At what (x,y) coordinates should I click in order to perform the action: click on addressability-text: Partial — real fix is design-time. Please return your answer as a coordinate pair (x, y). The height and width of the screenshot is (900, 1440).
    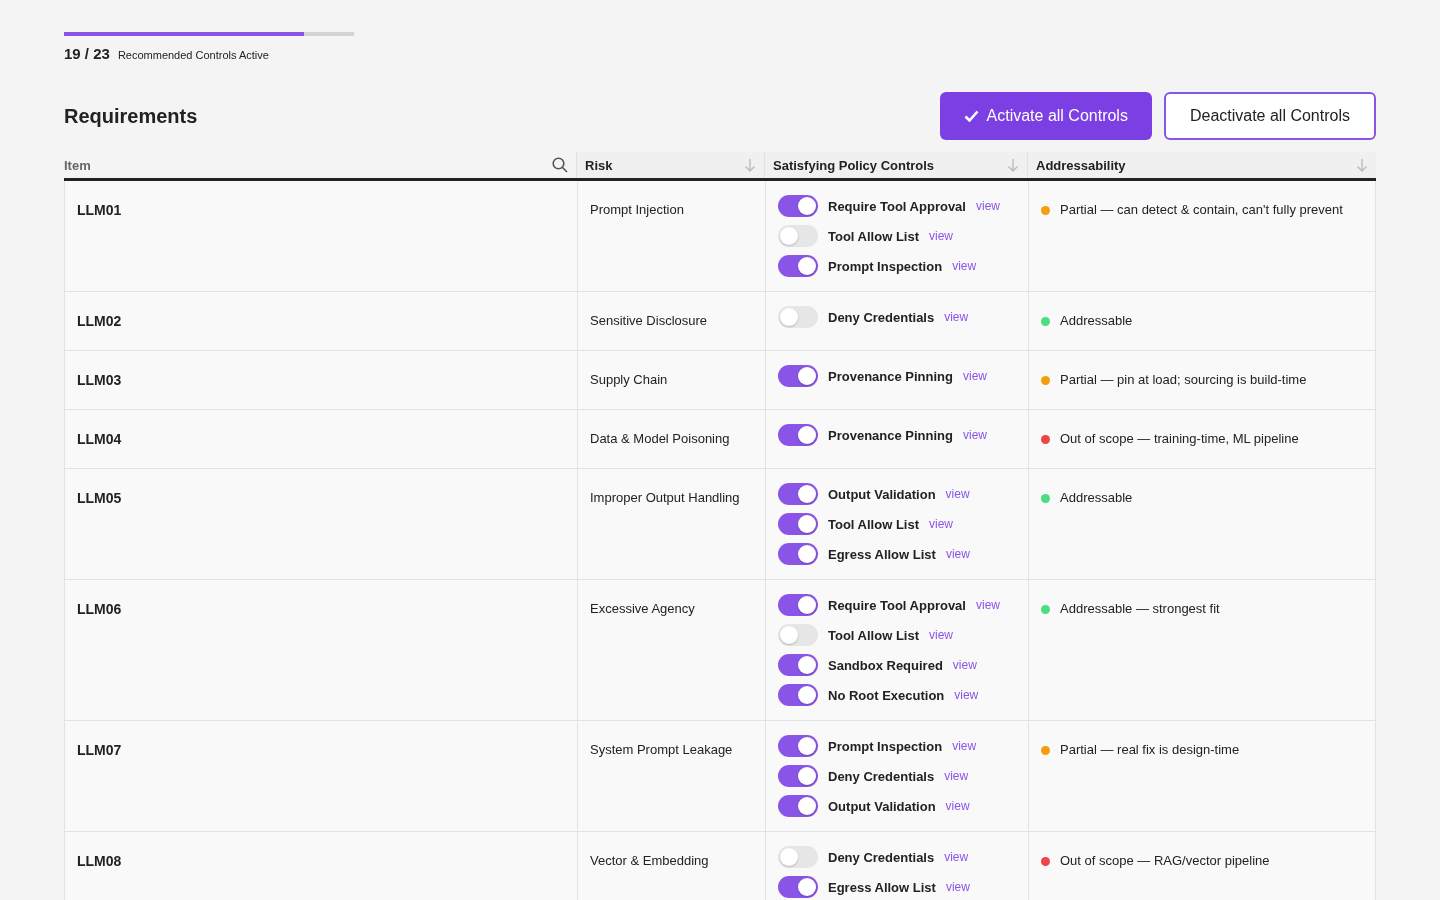
    Looking at the image, I should click on (1150, 749).